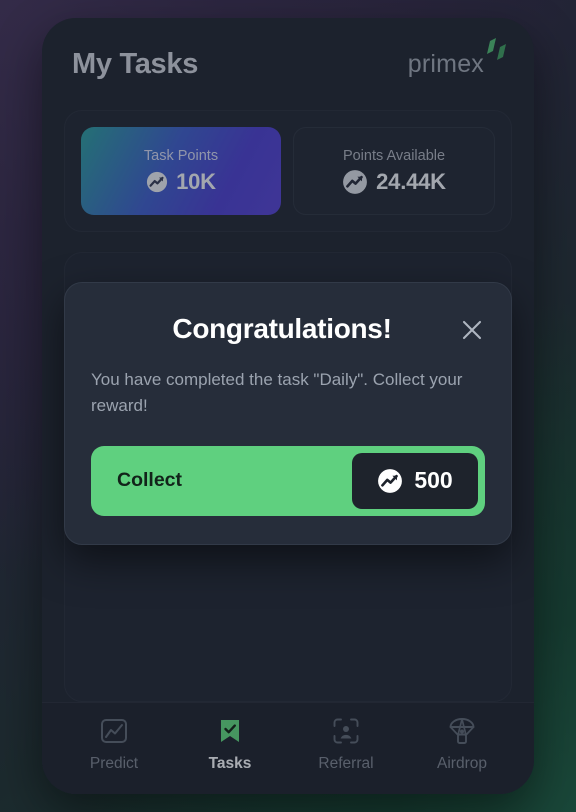 This screenshot has width=576, height=812. I want to click on nav-item-tasks: Tasks, so click(230, 744).